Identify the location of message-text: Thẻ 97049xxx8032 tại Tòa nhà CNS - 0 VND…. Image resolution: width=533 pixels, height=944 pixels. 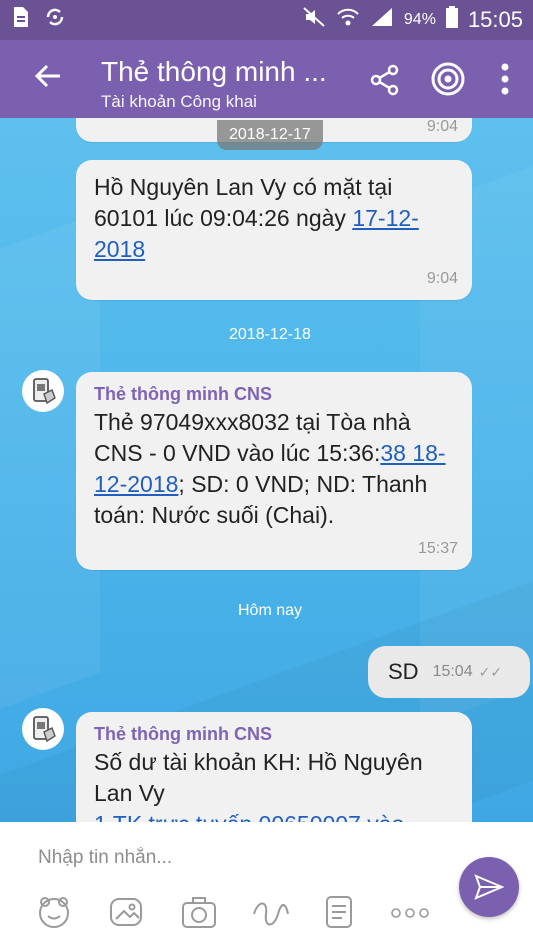
(252, 437).